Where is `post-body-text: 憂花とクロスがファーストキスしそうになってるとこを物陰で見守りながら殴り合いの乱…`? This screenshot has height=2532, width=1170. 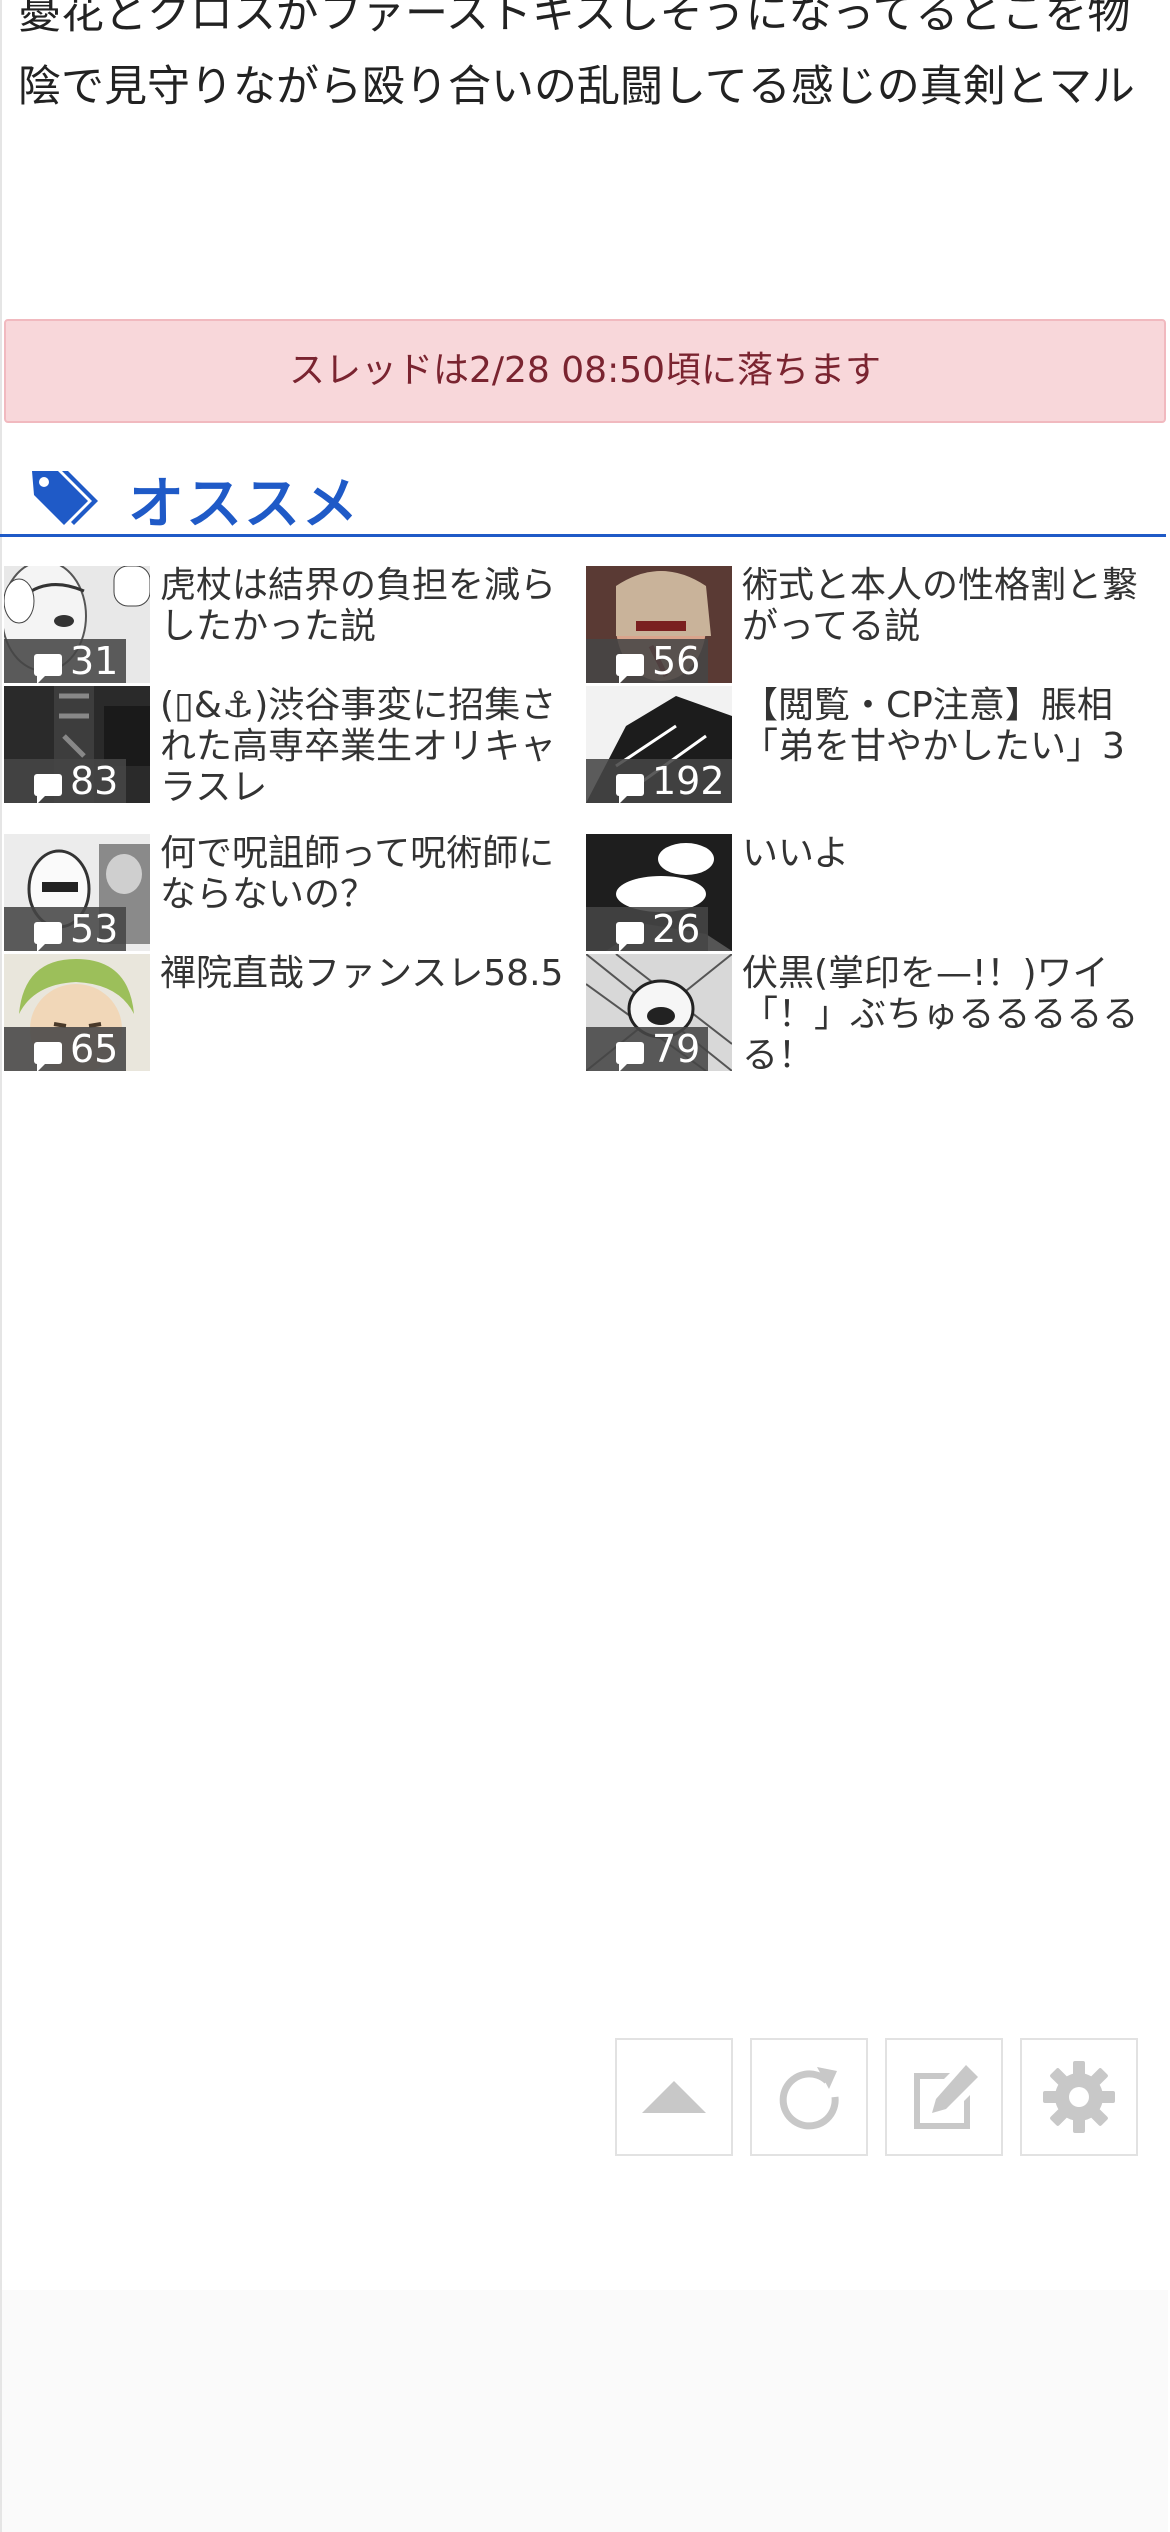 post-body-text: 憂花とクロスがファーストキスしそうになってるとこを物陰で見守りながら殴り合いの乱… is located at coordinates (576, 56).